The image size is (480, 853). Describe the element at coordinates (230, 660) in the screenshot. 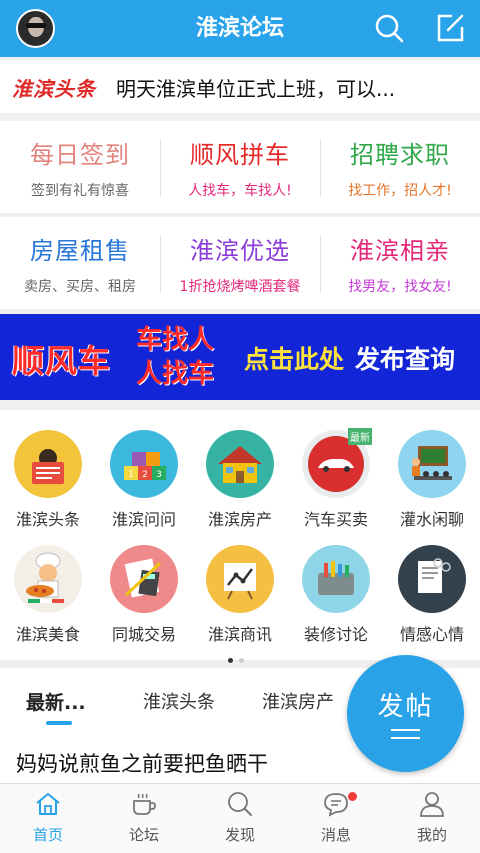

I see `page-dot-active` at that location.